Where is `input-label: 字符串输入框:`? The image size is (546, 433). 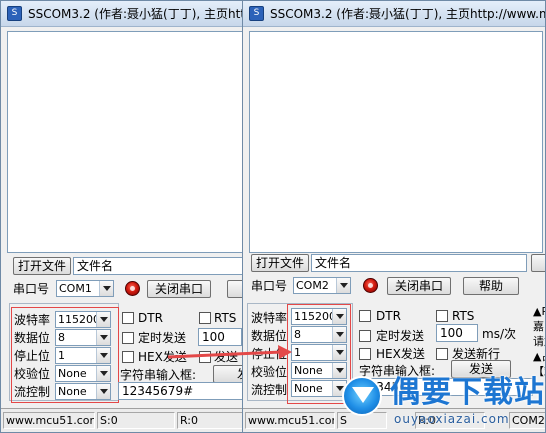
input-label: 字符串输入框: is located at coordinates (158, 375).